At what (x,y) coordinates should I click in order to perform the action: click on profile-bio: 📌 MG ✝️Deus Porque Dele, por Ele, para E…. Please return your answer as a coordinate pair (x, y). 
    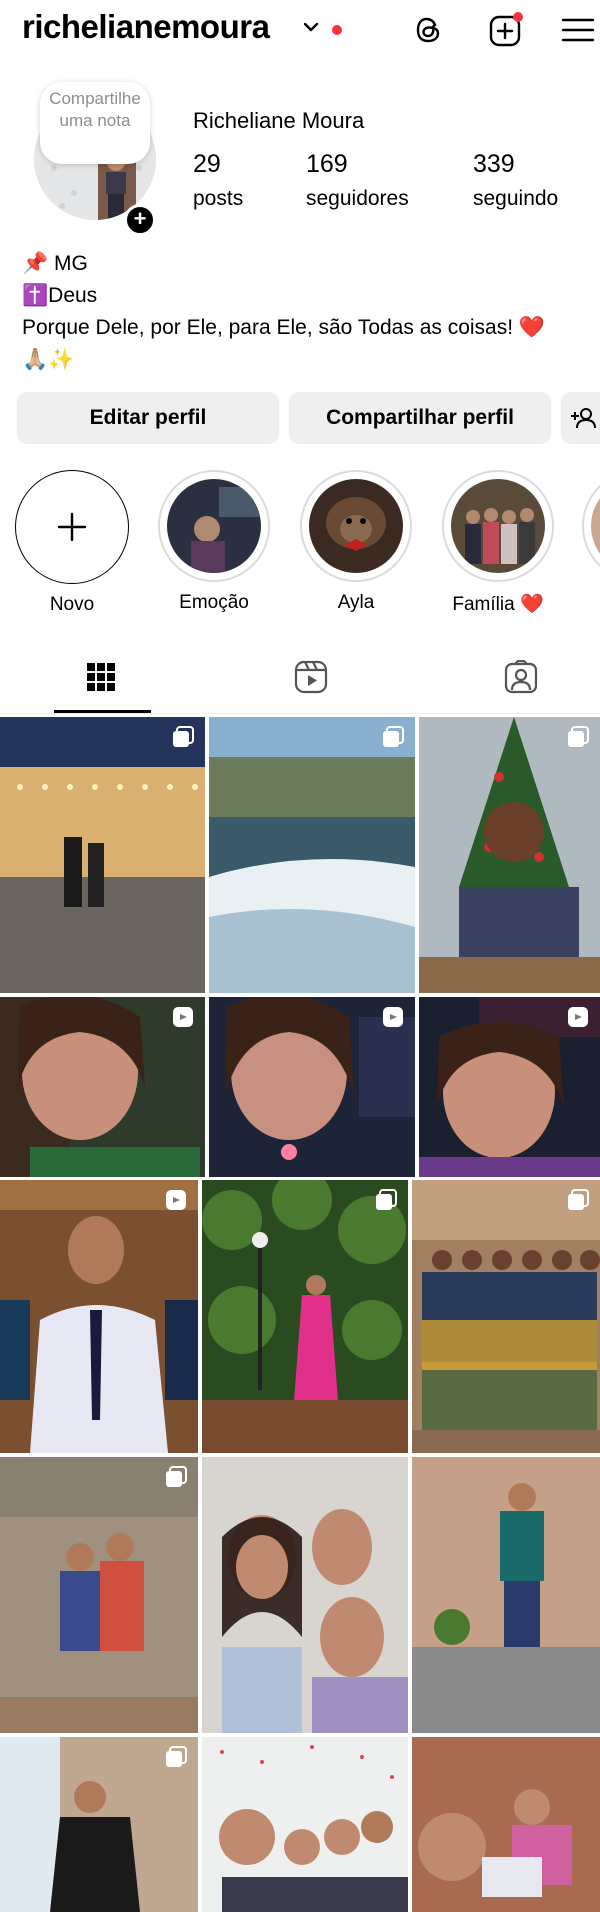
    Looking at the image, I should click on (307, 312).